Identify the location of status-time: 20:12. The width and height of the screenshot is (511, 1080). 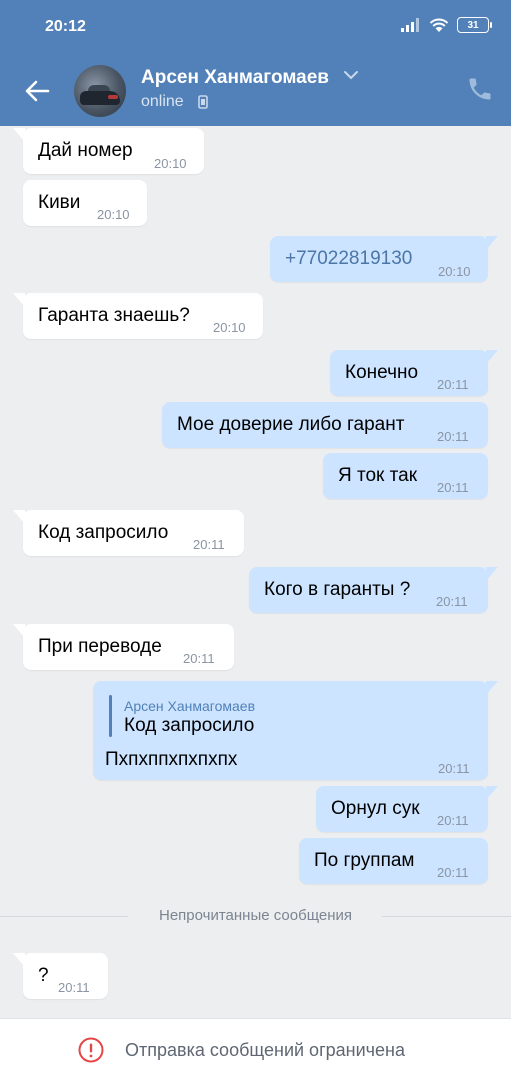
(65, 26).